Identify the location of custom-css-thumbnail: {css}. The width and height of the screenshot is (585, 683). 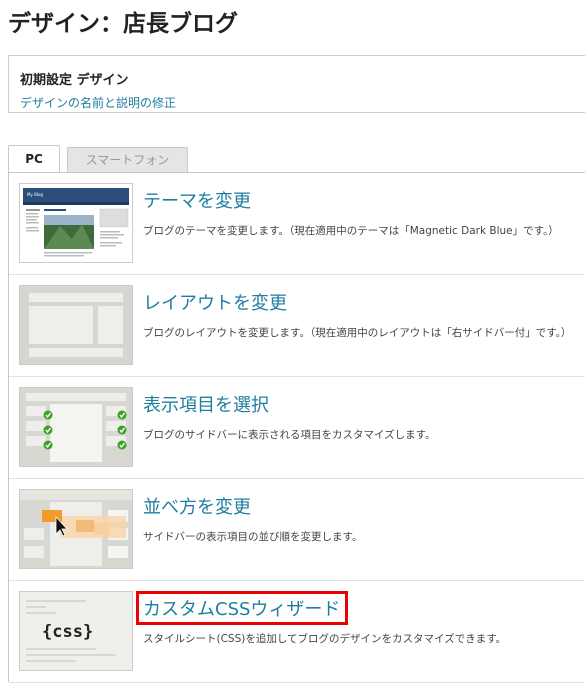
(76, 631).